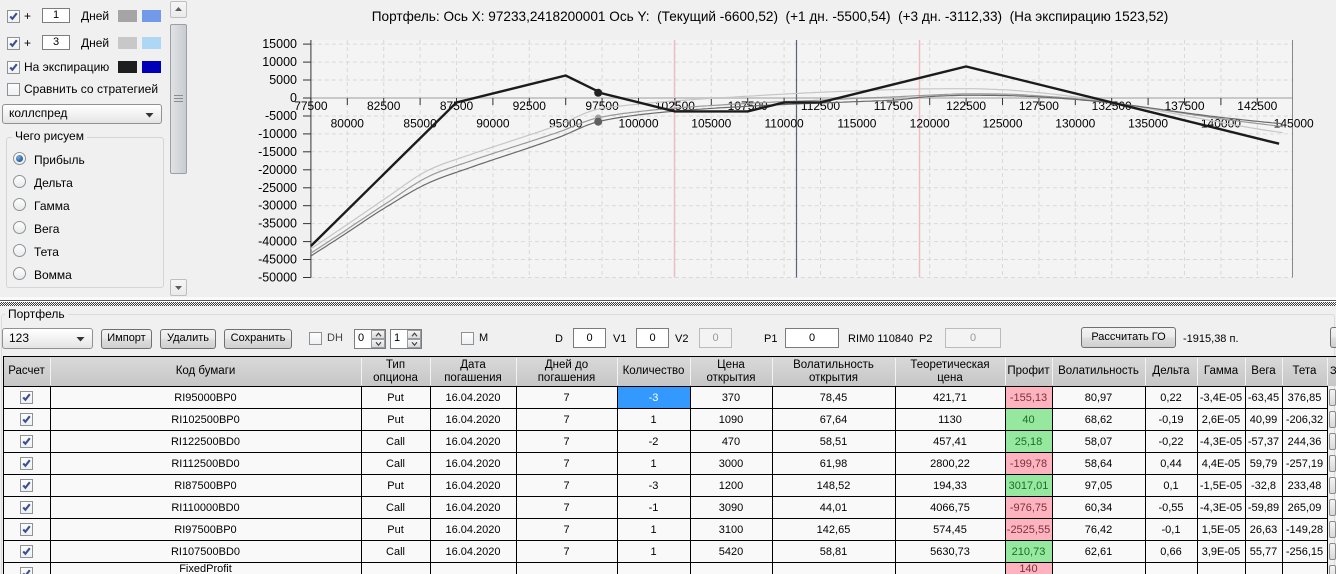 This screenshot has height=574, width=1336. What do you see at coordinates (566, 124) in the screenshot?
I see `svg-text: 95000` at bounding box center [566, 124].